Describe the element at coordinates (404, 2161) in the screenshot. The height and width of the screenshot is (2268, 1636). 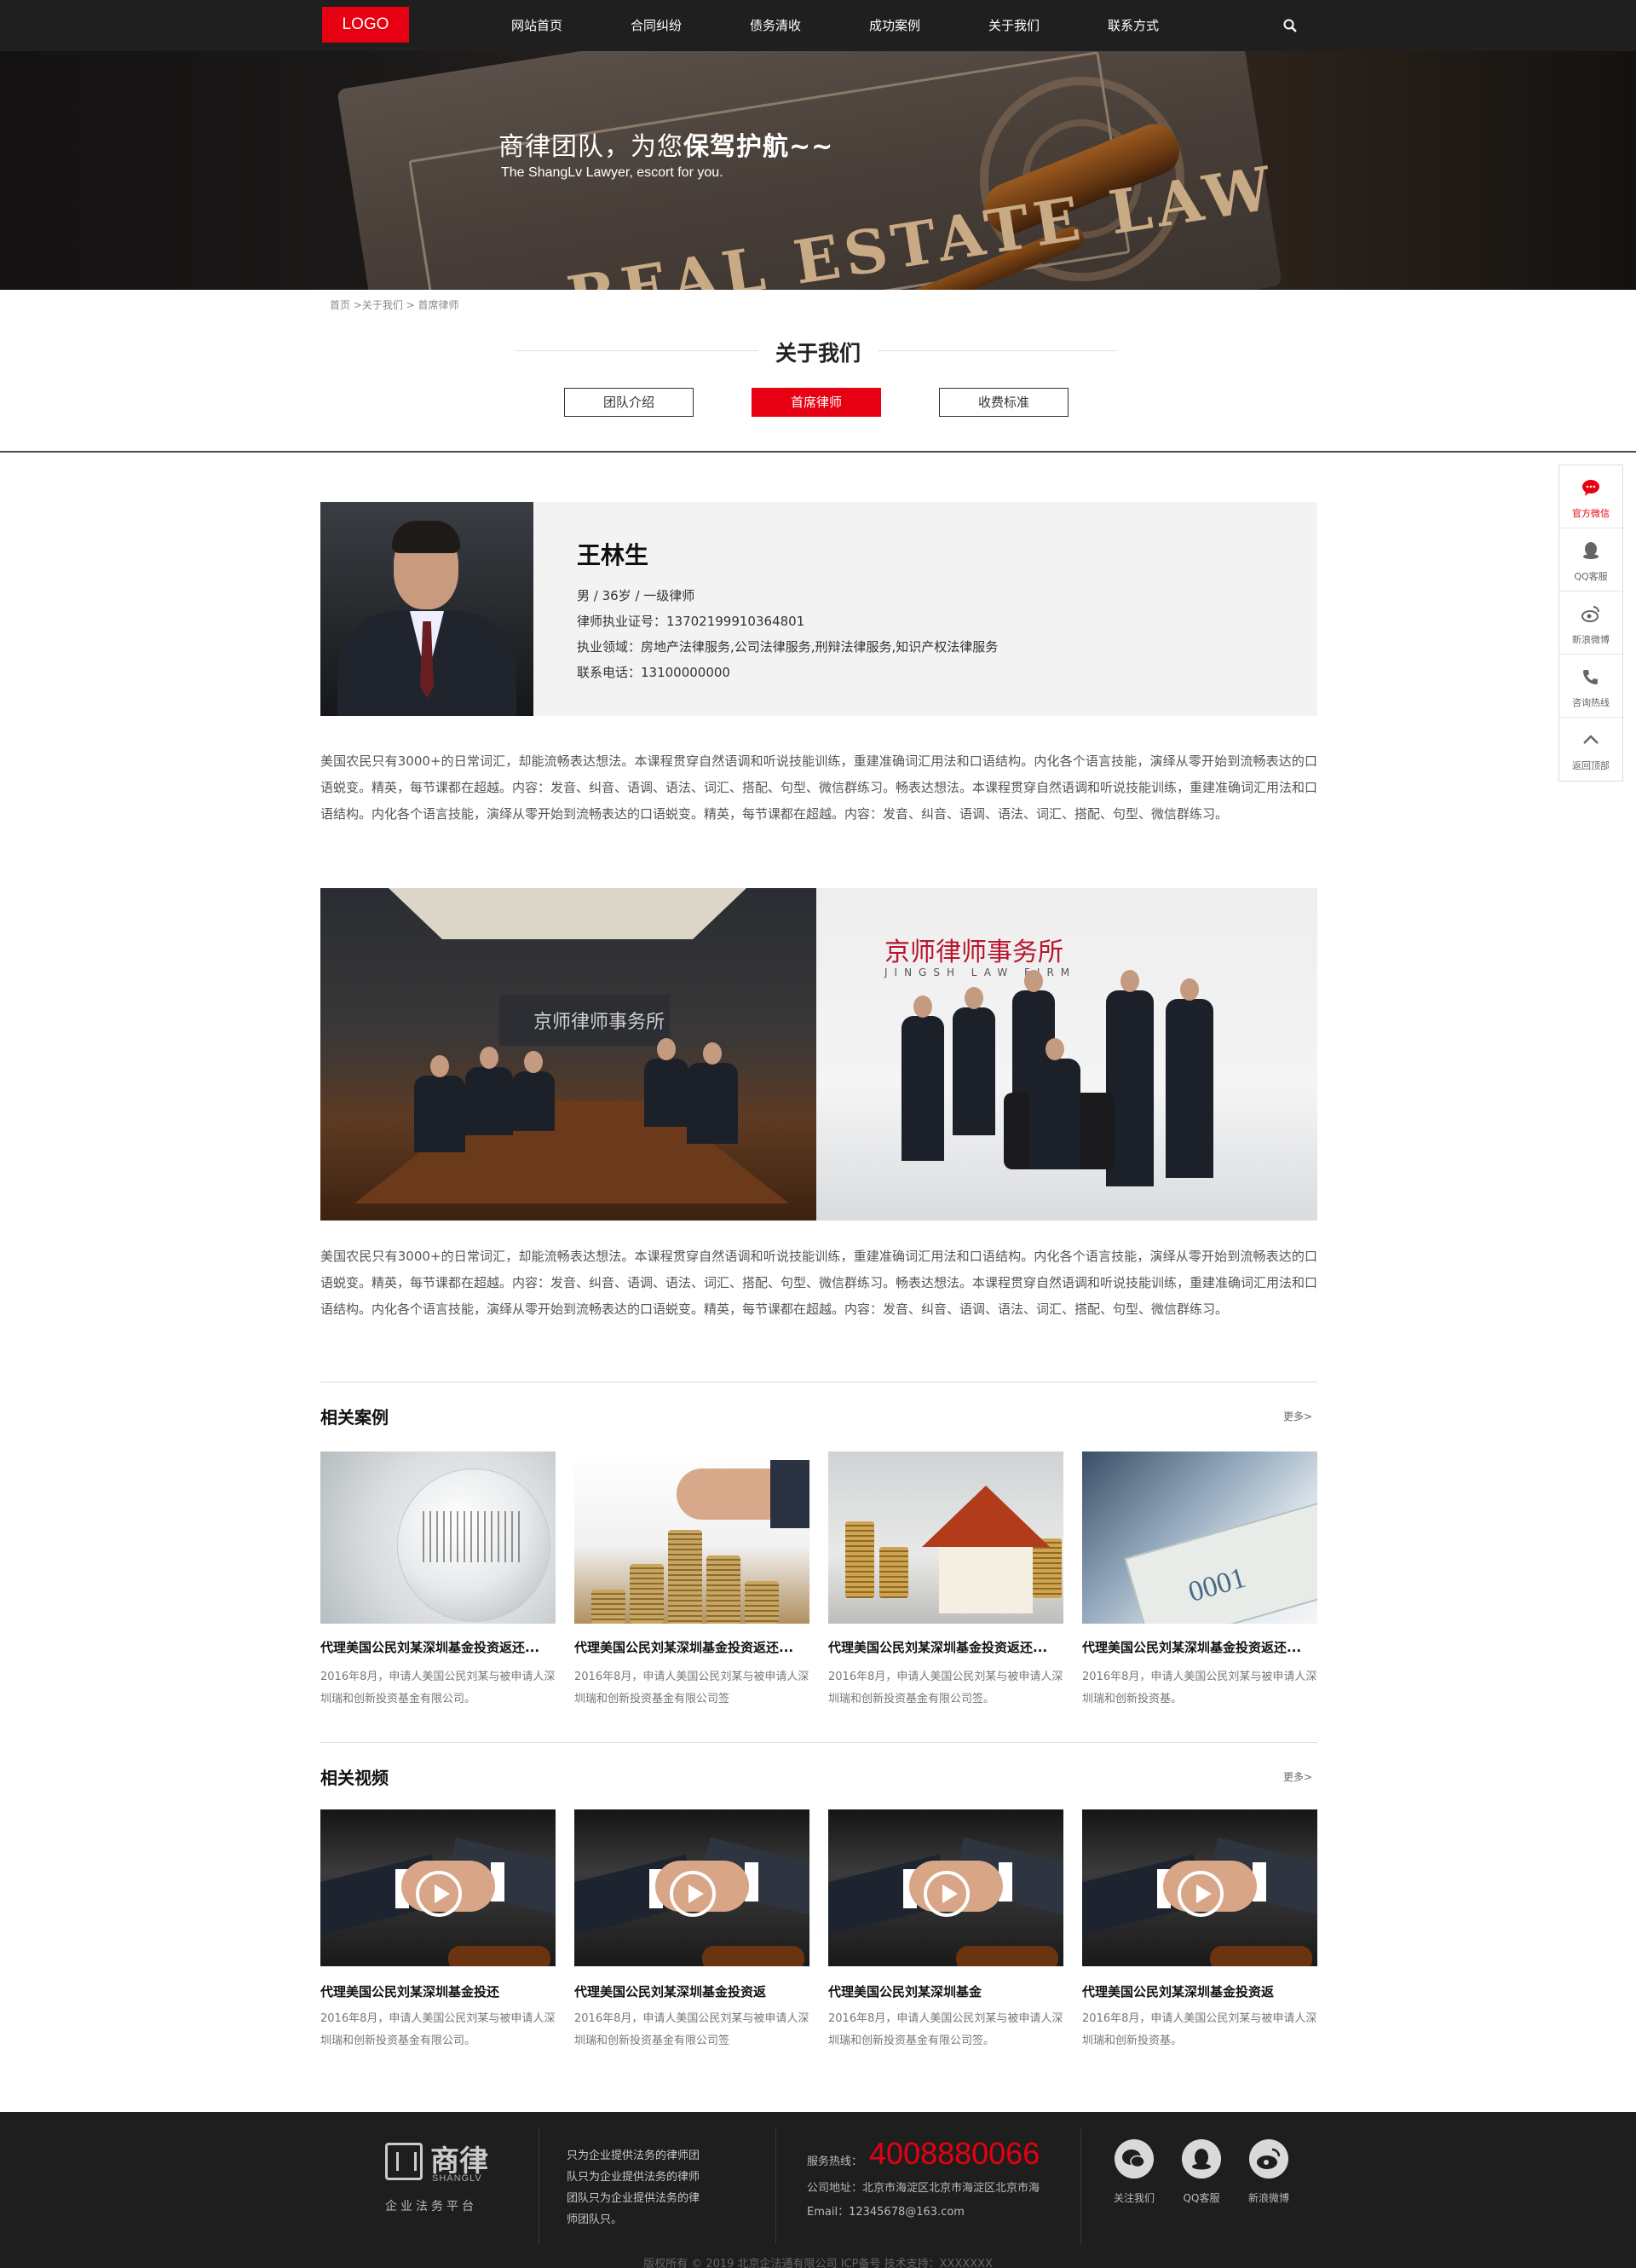
I see `footer-logo-icon` at that location.